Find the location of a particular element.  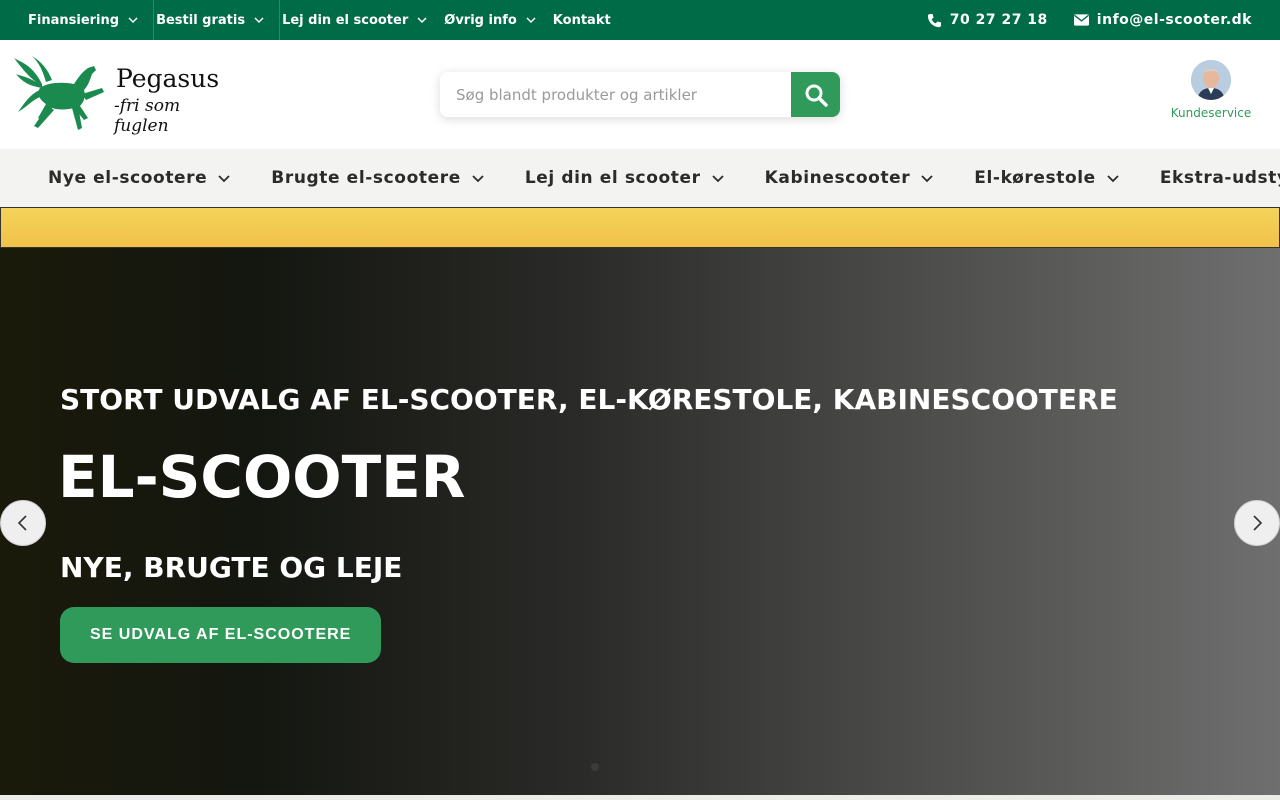

notice-banner is located at coordinates (640, 227).